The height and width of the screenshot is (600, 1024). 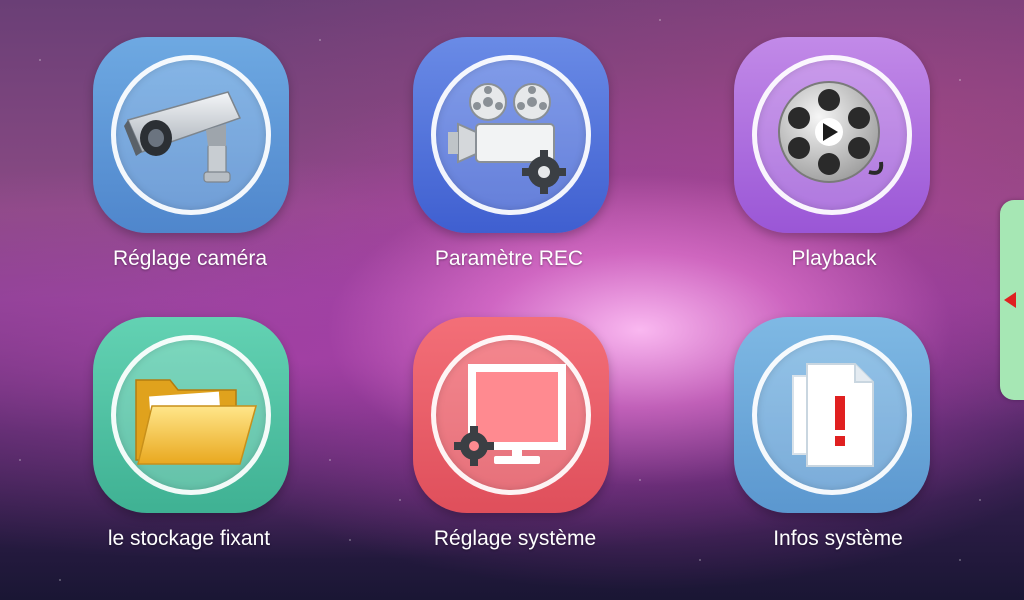 I want to click on camera-settings-label: Réglage caméra, so click(x=190, y=258).